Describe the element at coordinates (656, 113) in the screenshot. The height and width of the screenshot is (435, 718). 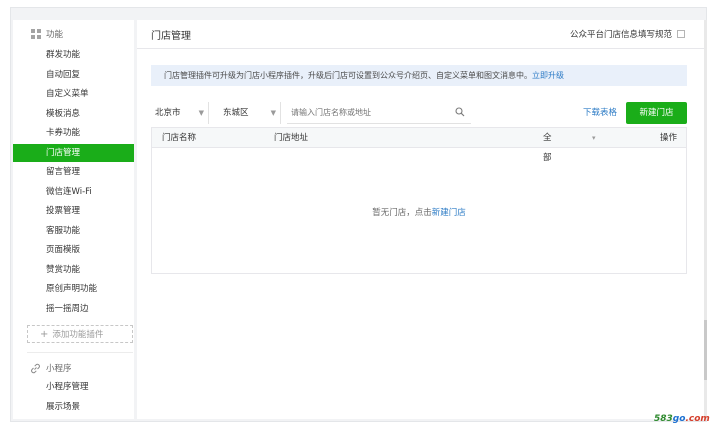
I see `new-store-button: 新建门店` at that location.